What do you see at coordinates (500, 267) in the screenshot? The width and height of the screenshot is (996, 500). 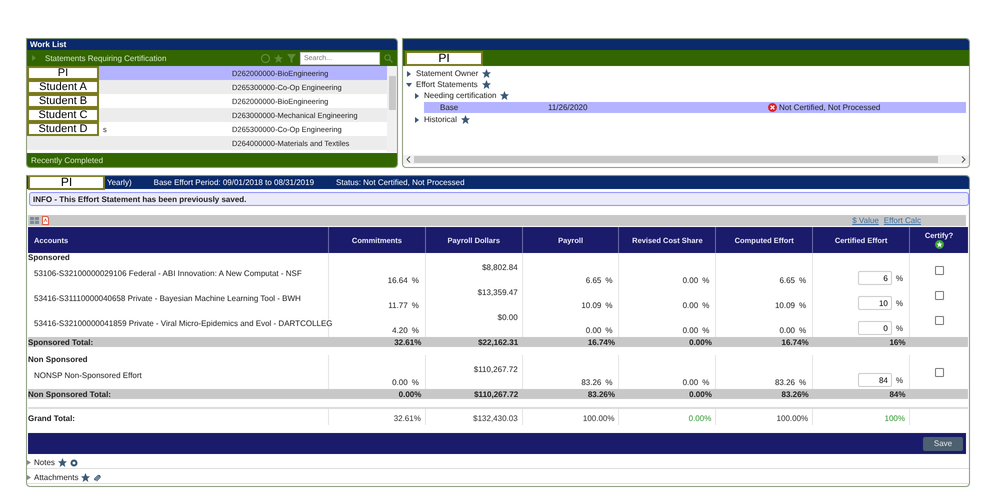 I see `cell-value: $8,802.84` at bounding box center [500, 267].